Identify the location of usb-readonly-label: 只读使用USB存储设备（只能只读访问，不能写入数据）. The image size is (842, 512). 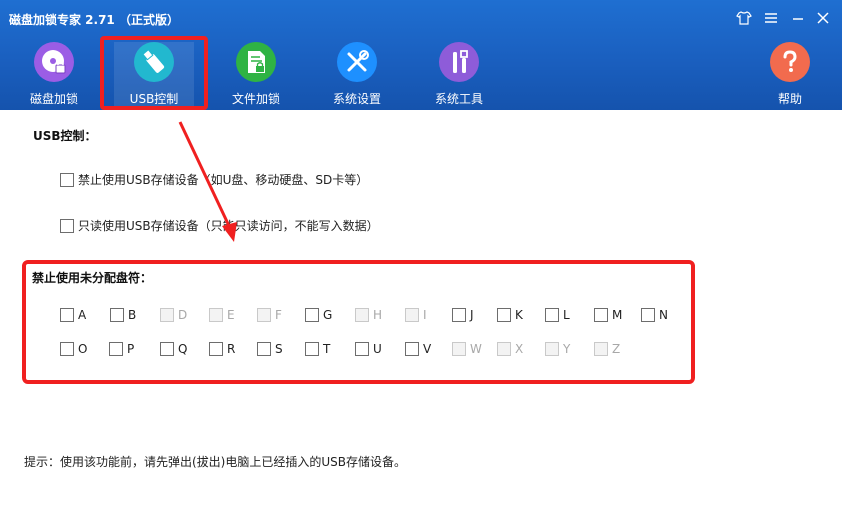
(228, 226).